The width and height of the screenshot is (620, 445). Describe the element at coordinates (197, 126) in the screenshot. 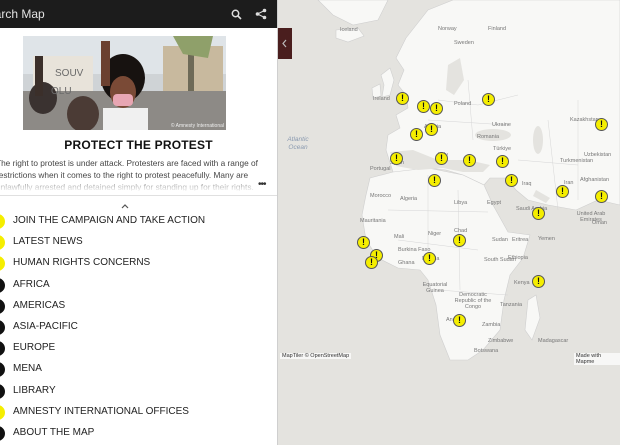

I see `image-credit: © Amnesty International` at that location.